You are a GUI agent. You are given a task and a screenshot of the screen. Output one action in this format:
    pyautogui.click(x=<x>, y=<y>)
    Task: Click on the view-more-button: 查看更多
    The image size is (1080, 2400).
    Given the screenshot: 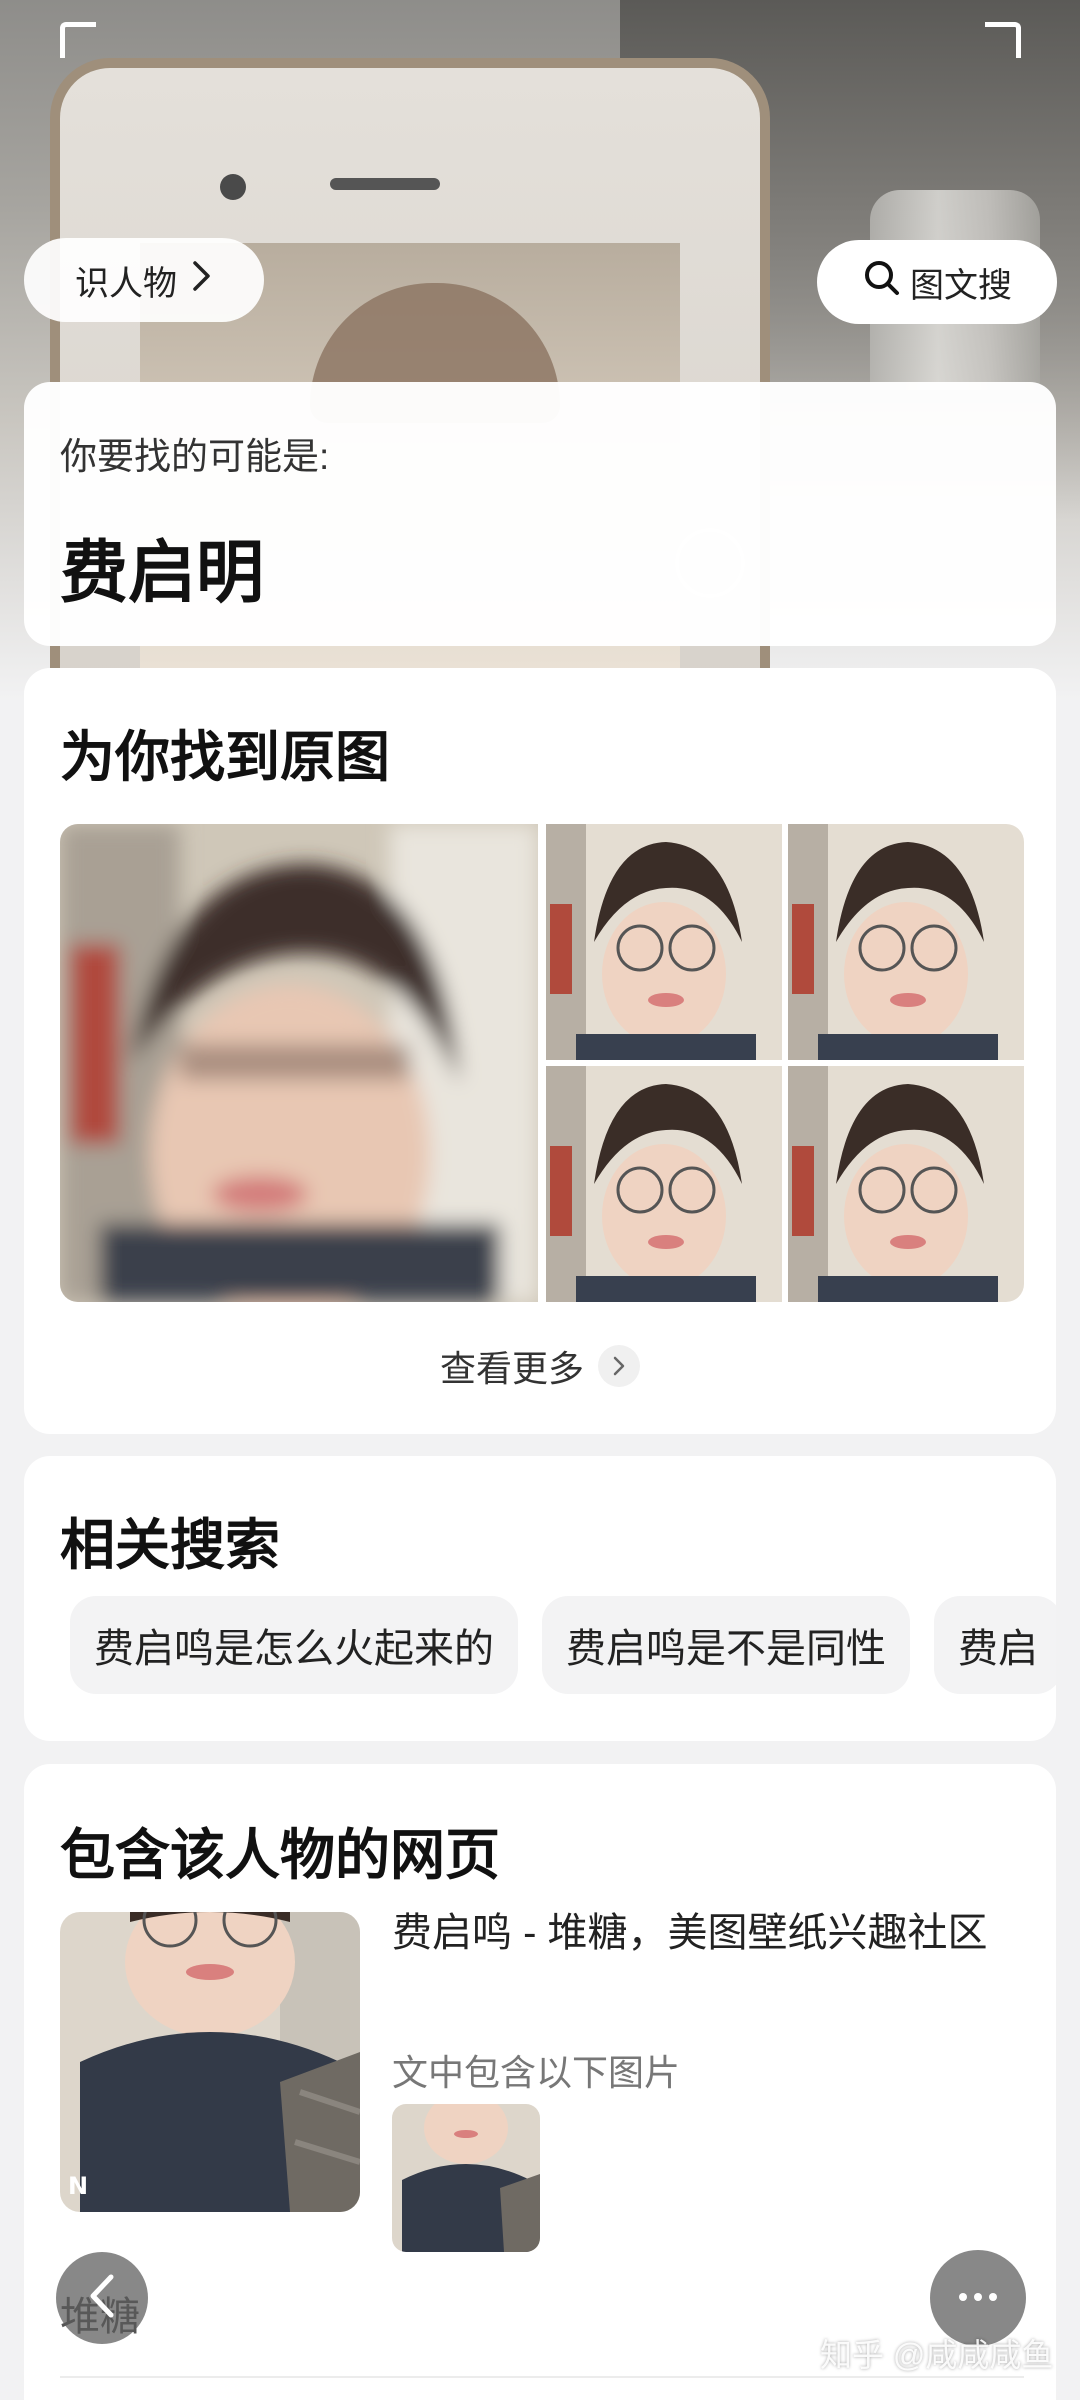 What is the action you would take?
    pyautogui.click(x=540, y=1366)
    